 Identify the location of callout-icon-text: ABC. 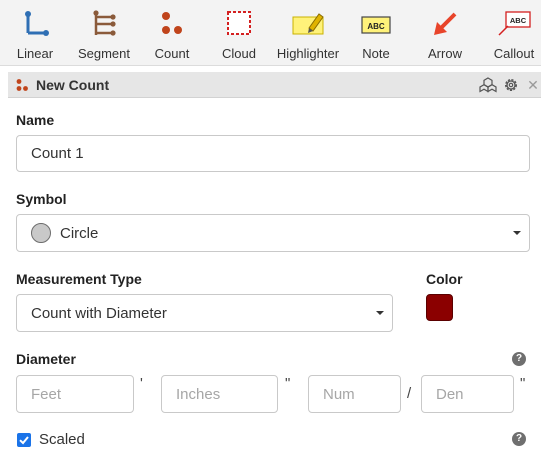
(518, 20).